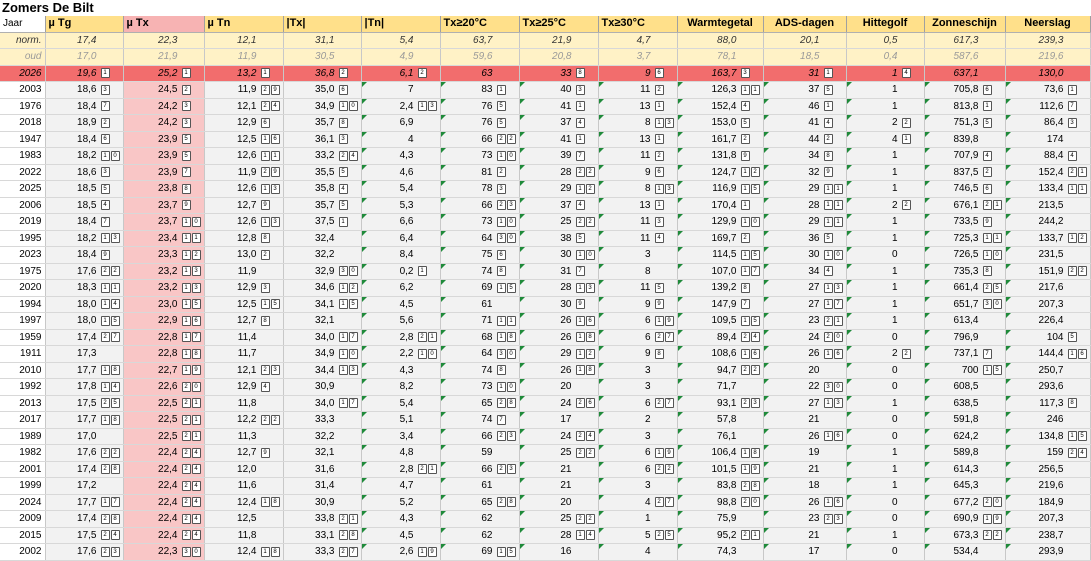  What do you see at coordinates (84, 156) in the screenshot?
I see `value-cell: 18,2 1 0` at bounding box center [84, 156].